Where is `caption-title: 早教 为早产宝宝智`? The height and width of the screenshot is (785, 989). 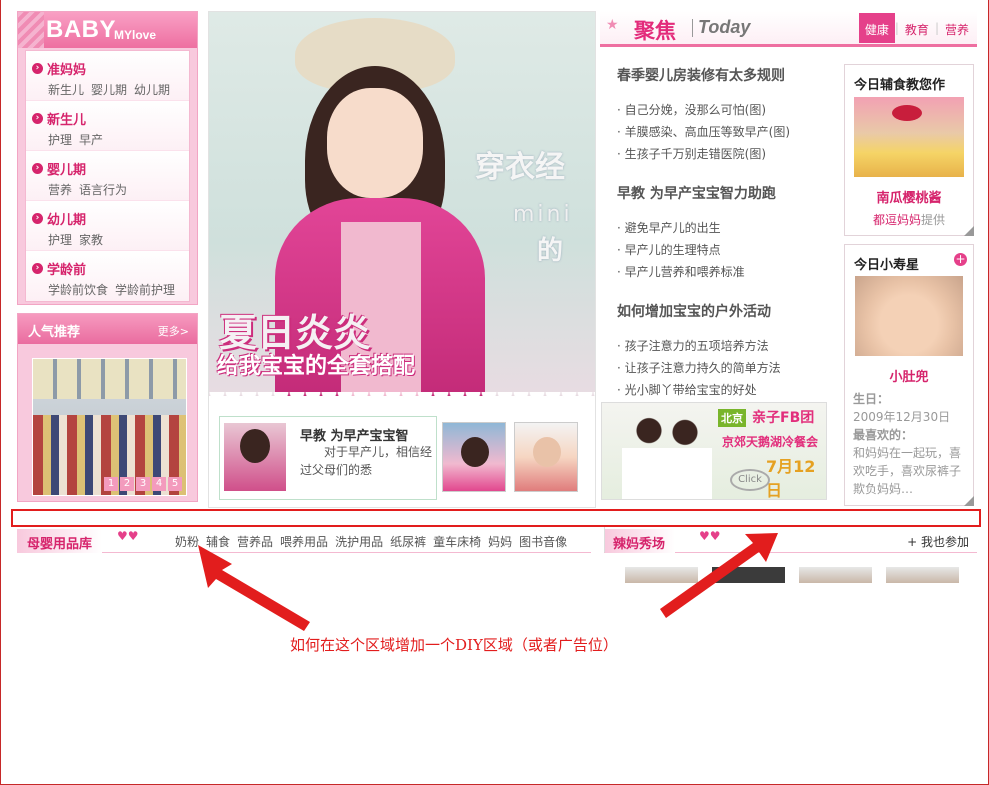 caption-title: 早教 为早产宝宝智 is located at coordinates (354, 434).